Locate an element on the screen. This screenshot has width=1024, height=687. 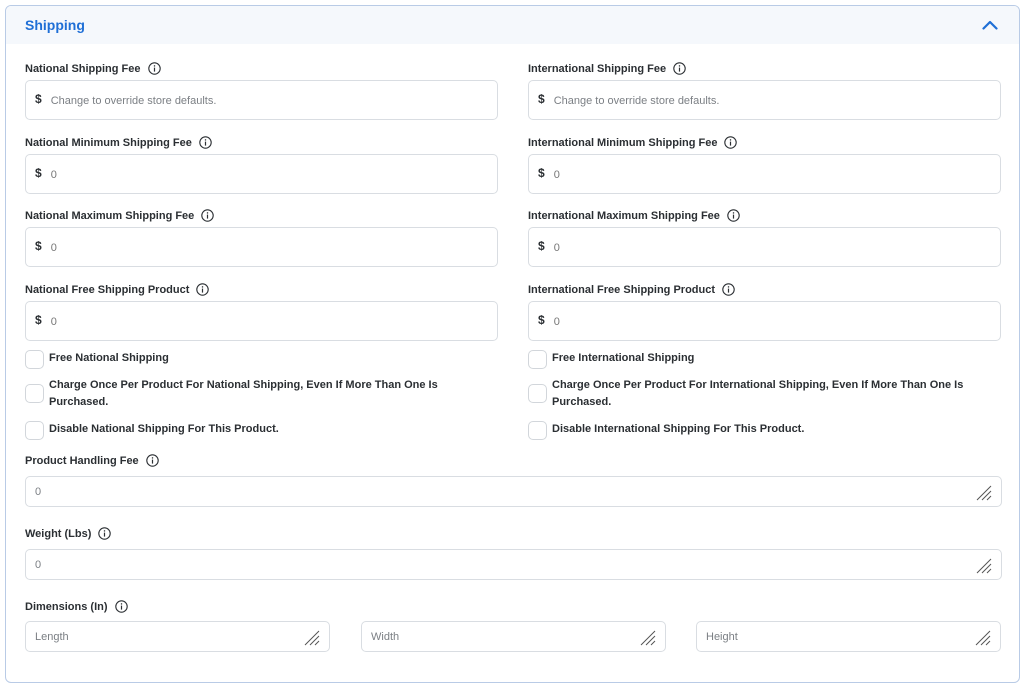
international-min-fee-input is located at coordinates (761, 175).